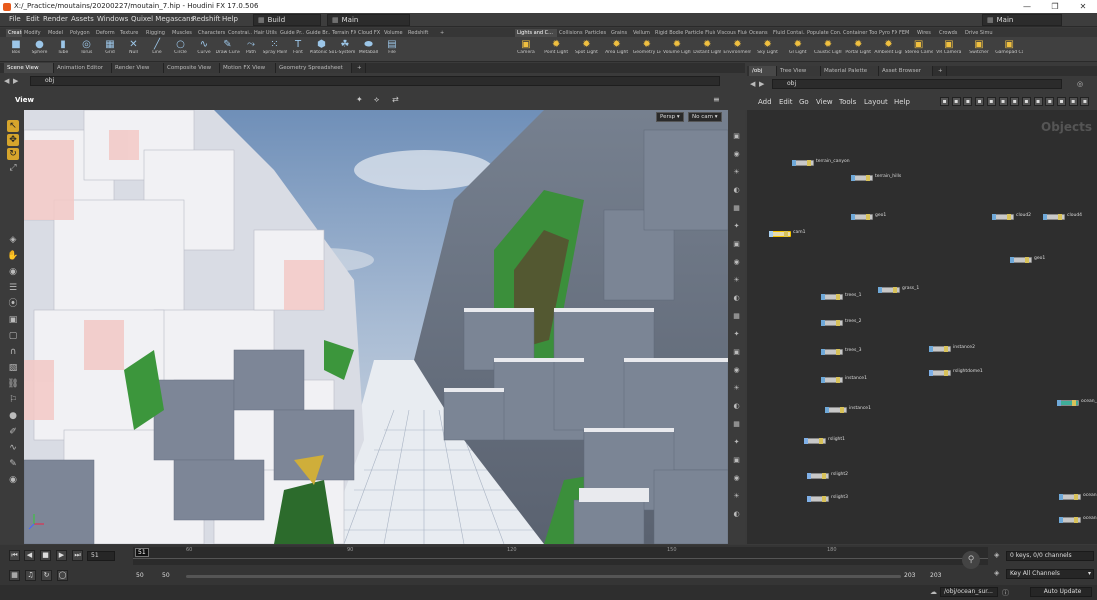  I want to click on viewer-options-icon: ≡, so click(716, 99).